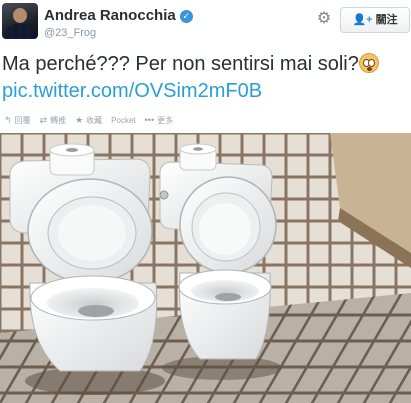 The height and width of the screenshot is (403, 411). I want to click on tweet-pic-link: pic.twitter.com/OVSim2mF0B, so click(132, 91).